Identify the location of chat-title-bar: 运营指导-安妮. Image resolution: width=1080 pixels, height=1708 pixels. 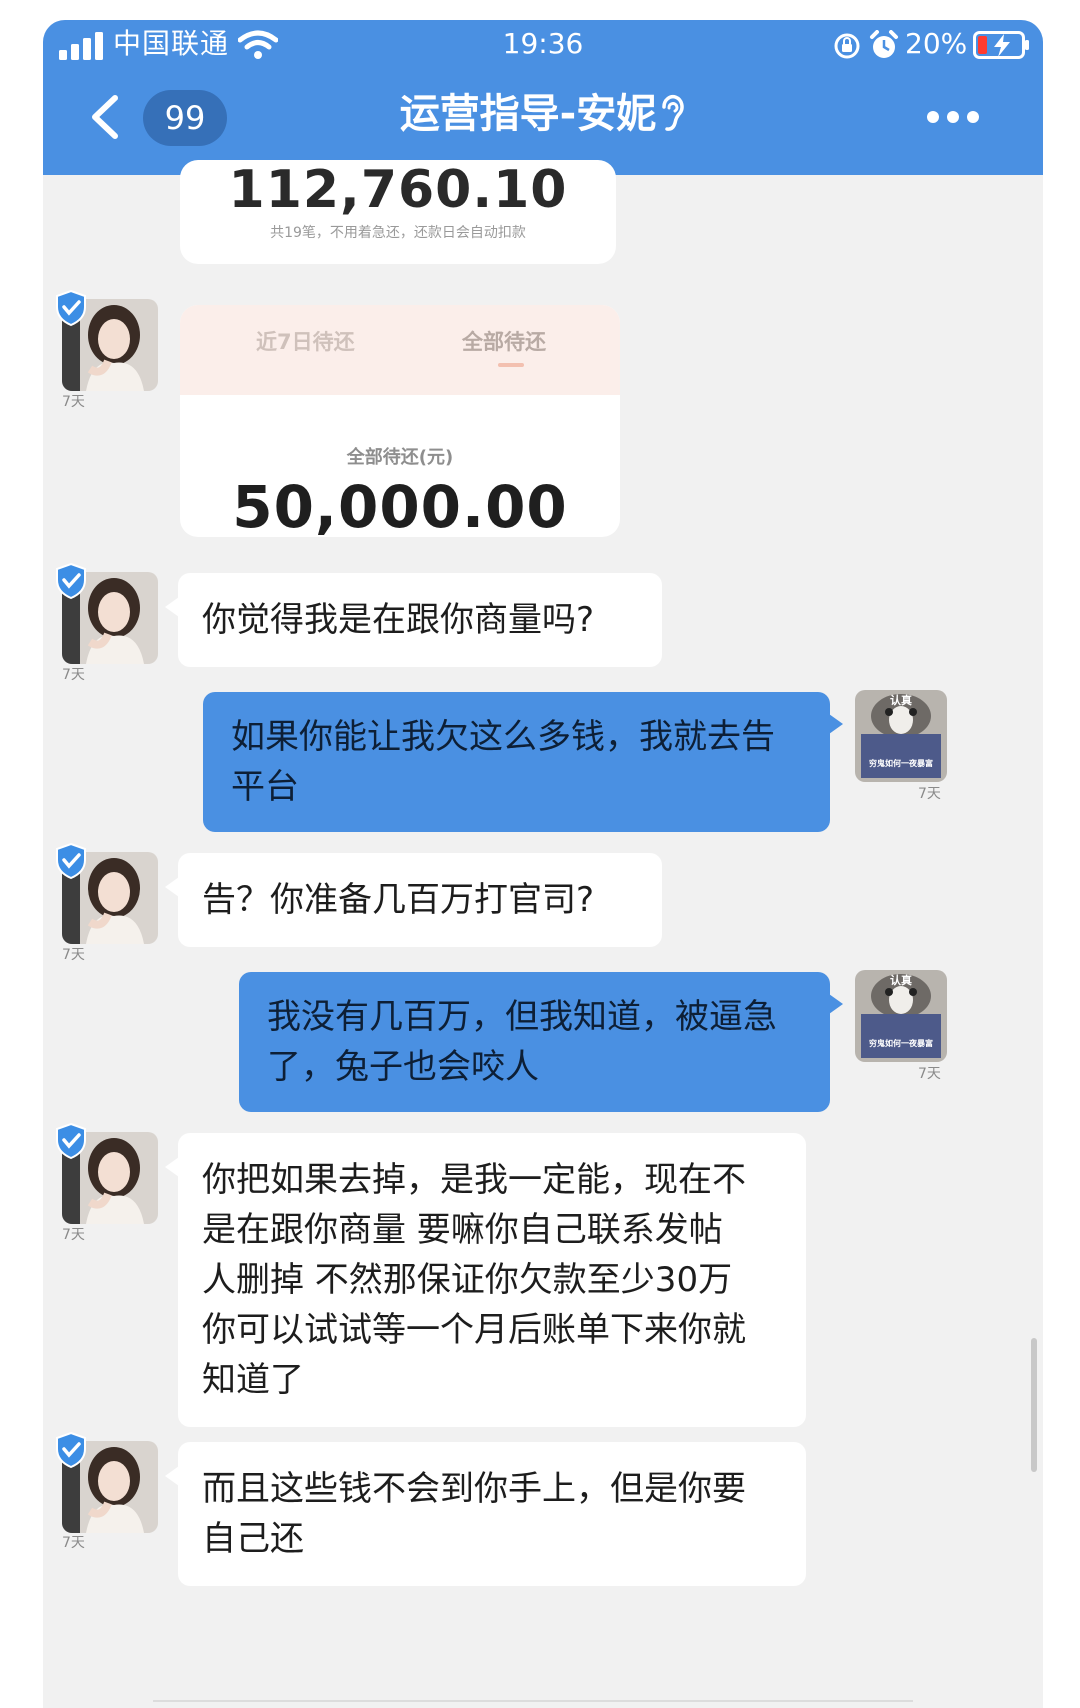
(543, 114).